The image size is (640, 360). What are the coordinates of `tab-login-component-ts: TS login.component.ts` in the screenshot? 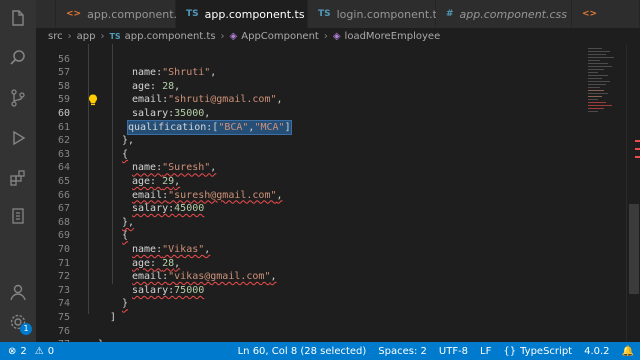 It's located at (375, 14).